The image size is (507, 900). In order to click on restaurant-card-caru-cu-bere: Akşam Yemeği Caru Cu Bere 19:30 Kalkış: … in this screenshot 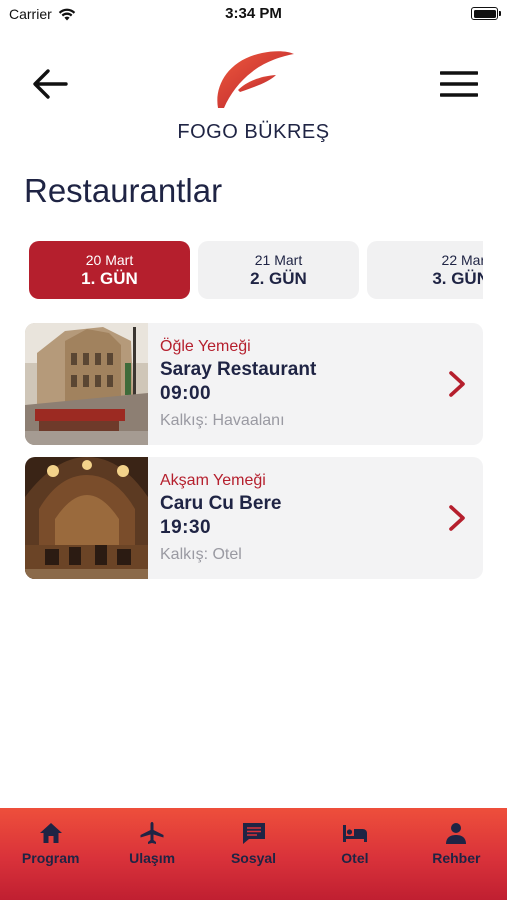, I will do `click(254, 518)`.